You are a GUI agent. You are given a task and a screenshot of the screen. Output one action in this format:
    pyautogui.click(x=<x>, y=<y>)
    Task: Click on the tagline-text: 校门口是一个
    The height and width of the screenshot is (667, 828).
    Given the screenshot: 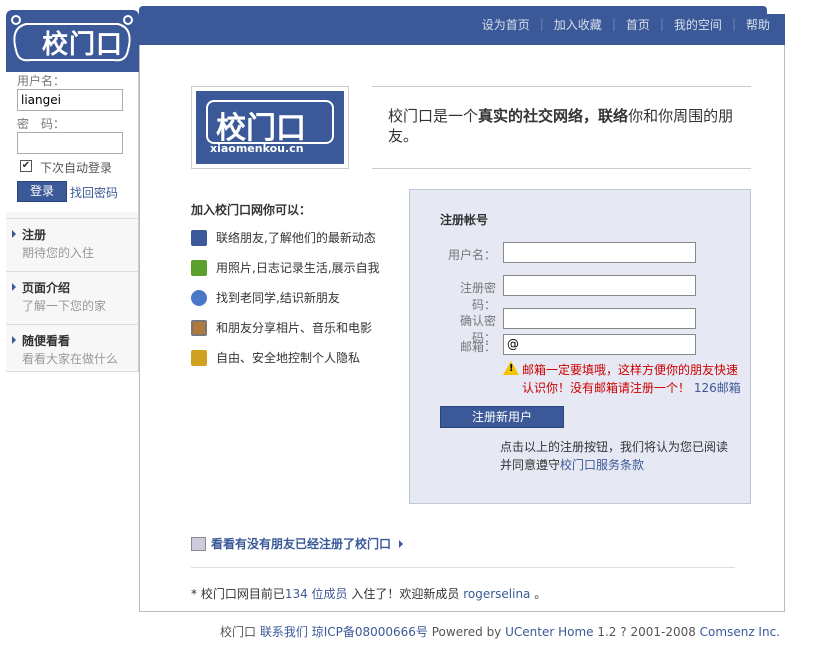 What is the action you would take?
    pyautogui.click(x=433, y=116)
    